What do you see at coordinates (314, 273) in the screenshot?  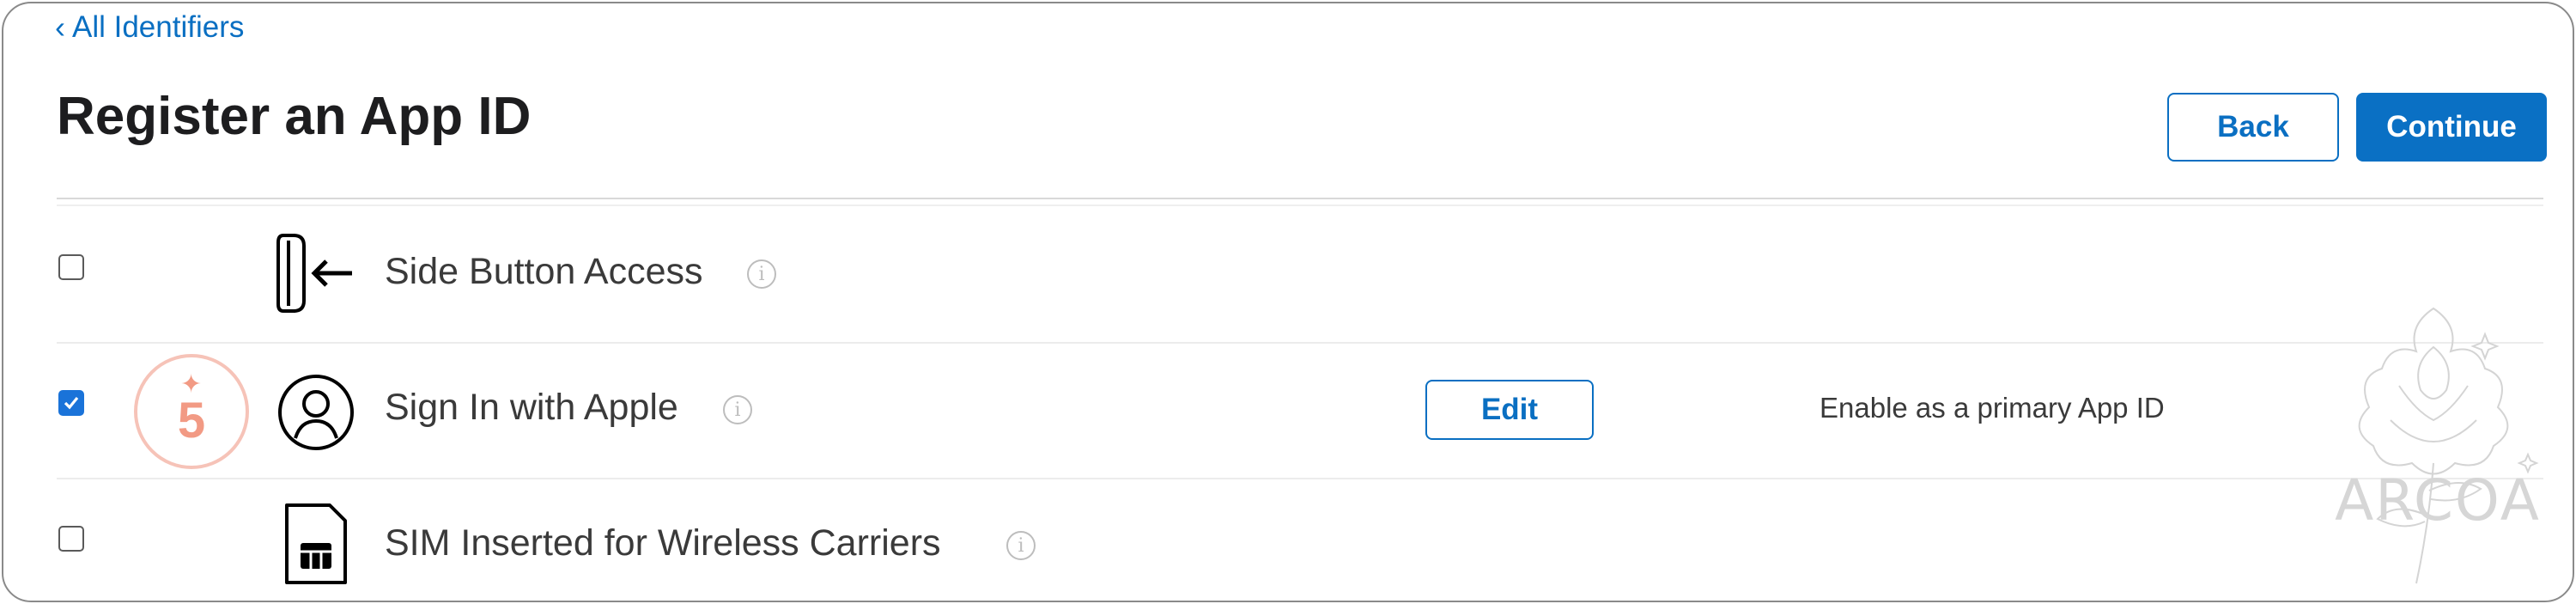 I see `side-button-icon` at bounding box center [314, 273].